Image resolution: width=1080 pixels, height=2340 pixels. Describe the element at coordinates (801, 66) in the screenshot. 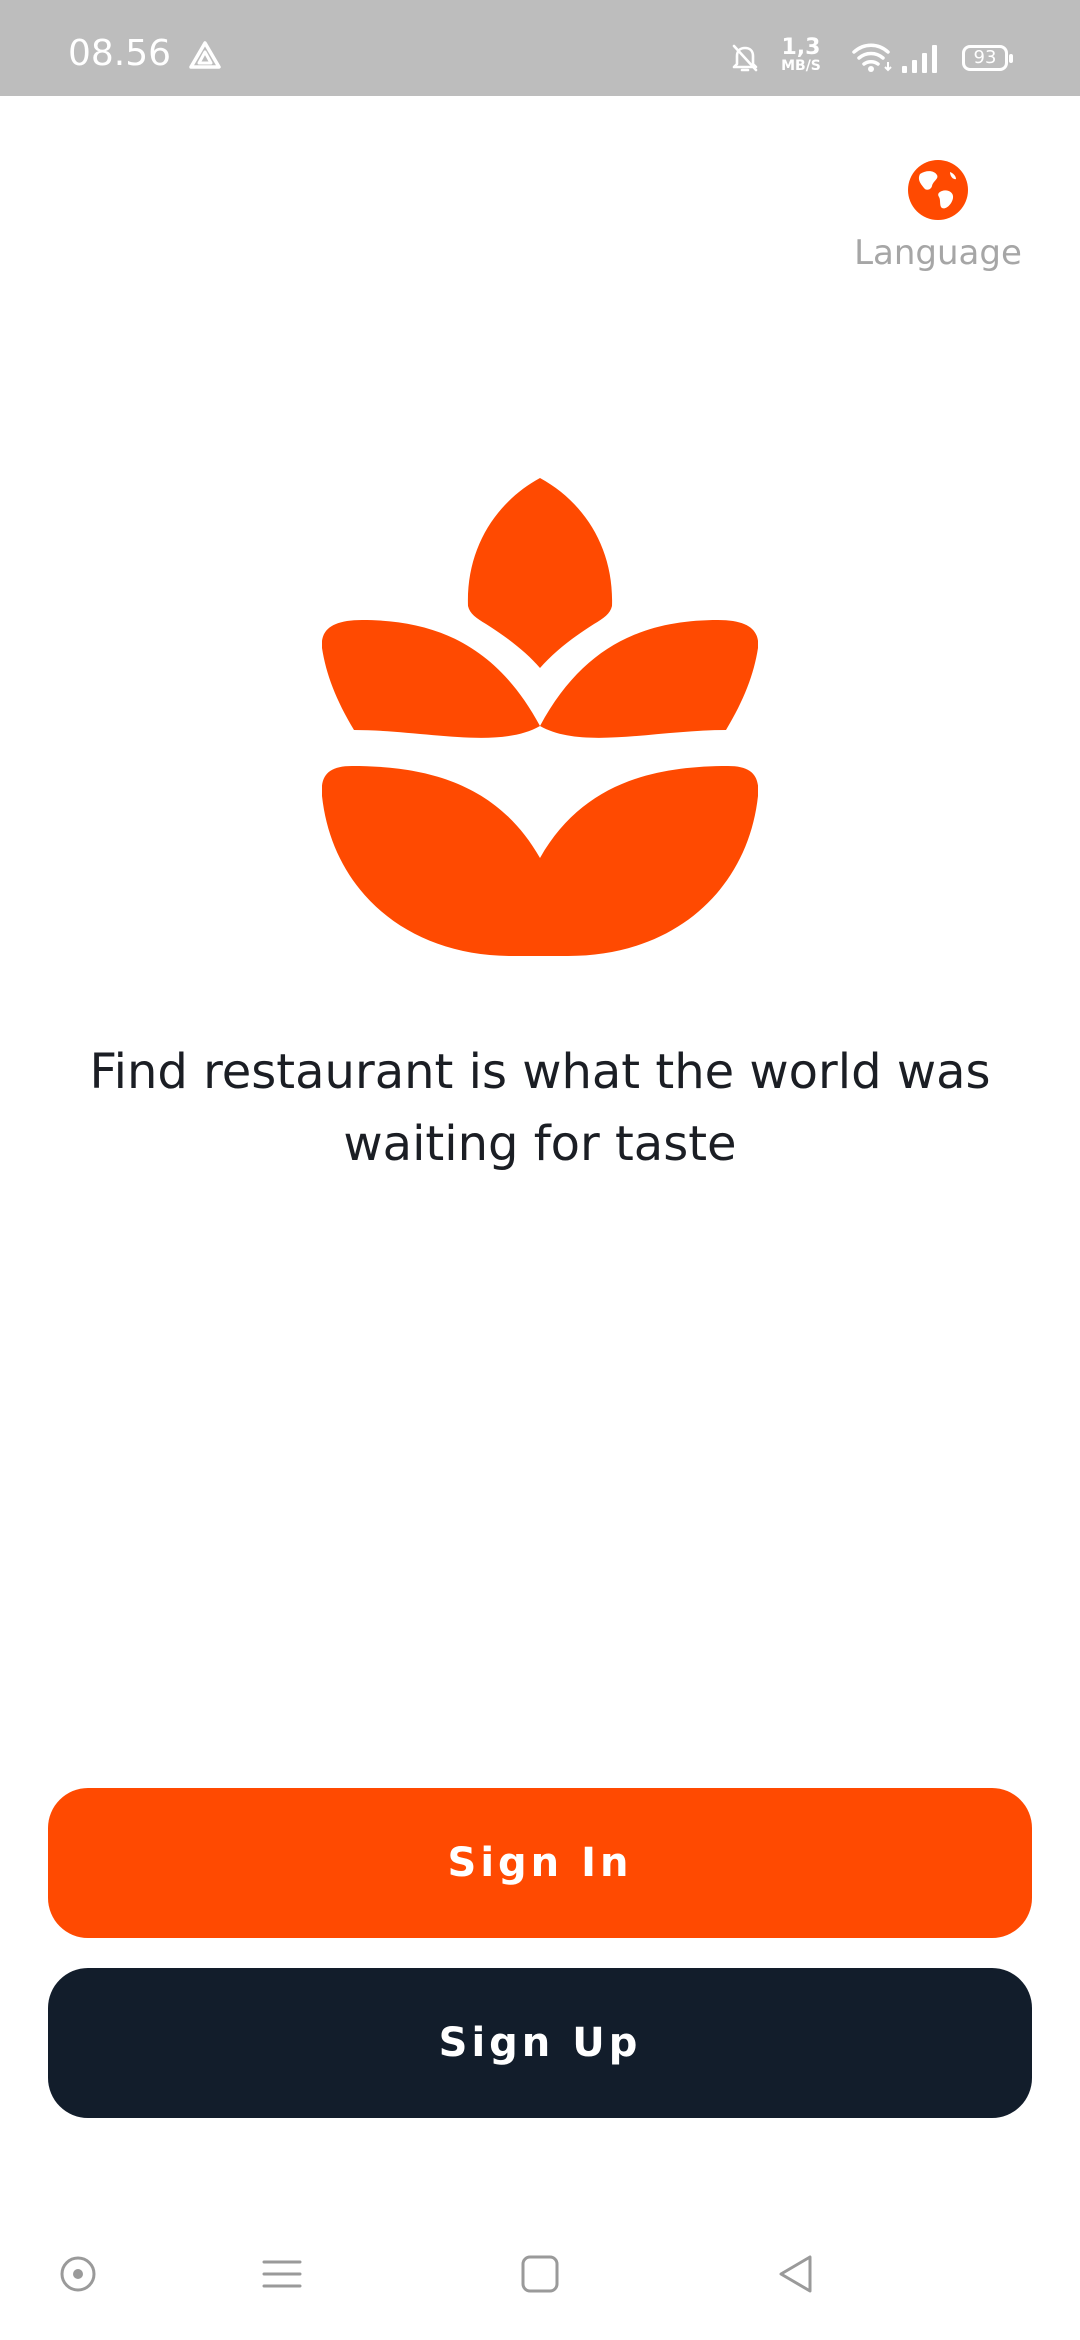

I see `speed-unit: MB/S` at that location.